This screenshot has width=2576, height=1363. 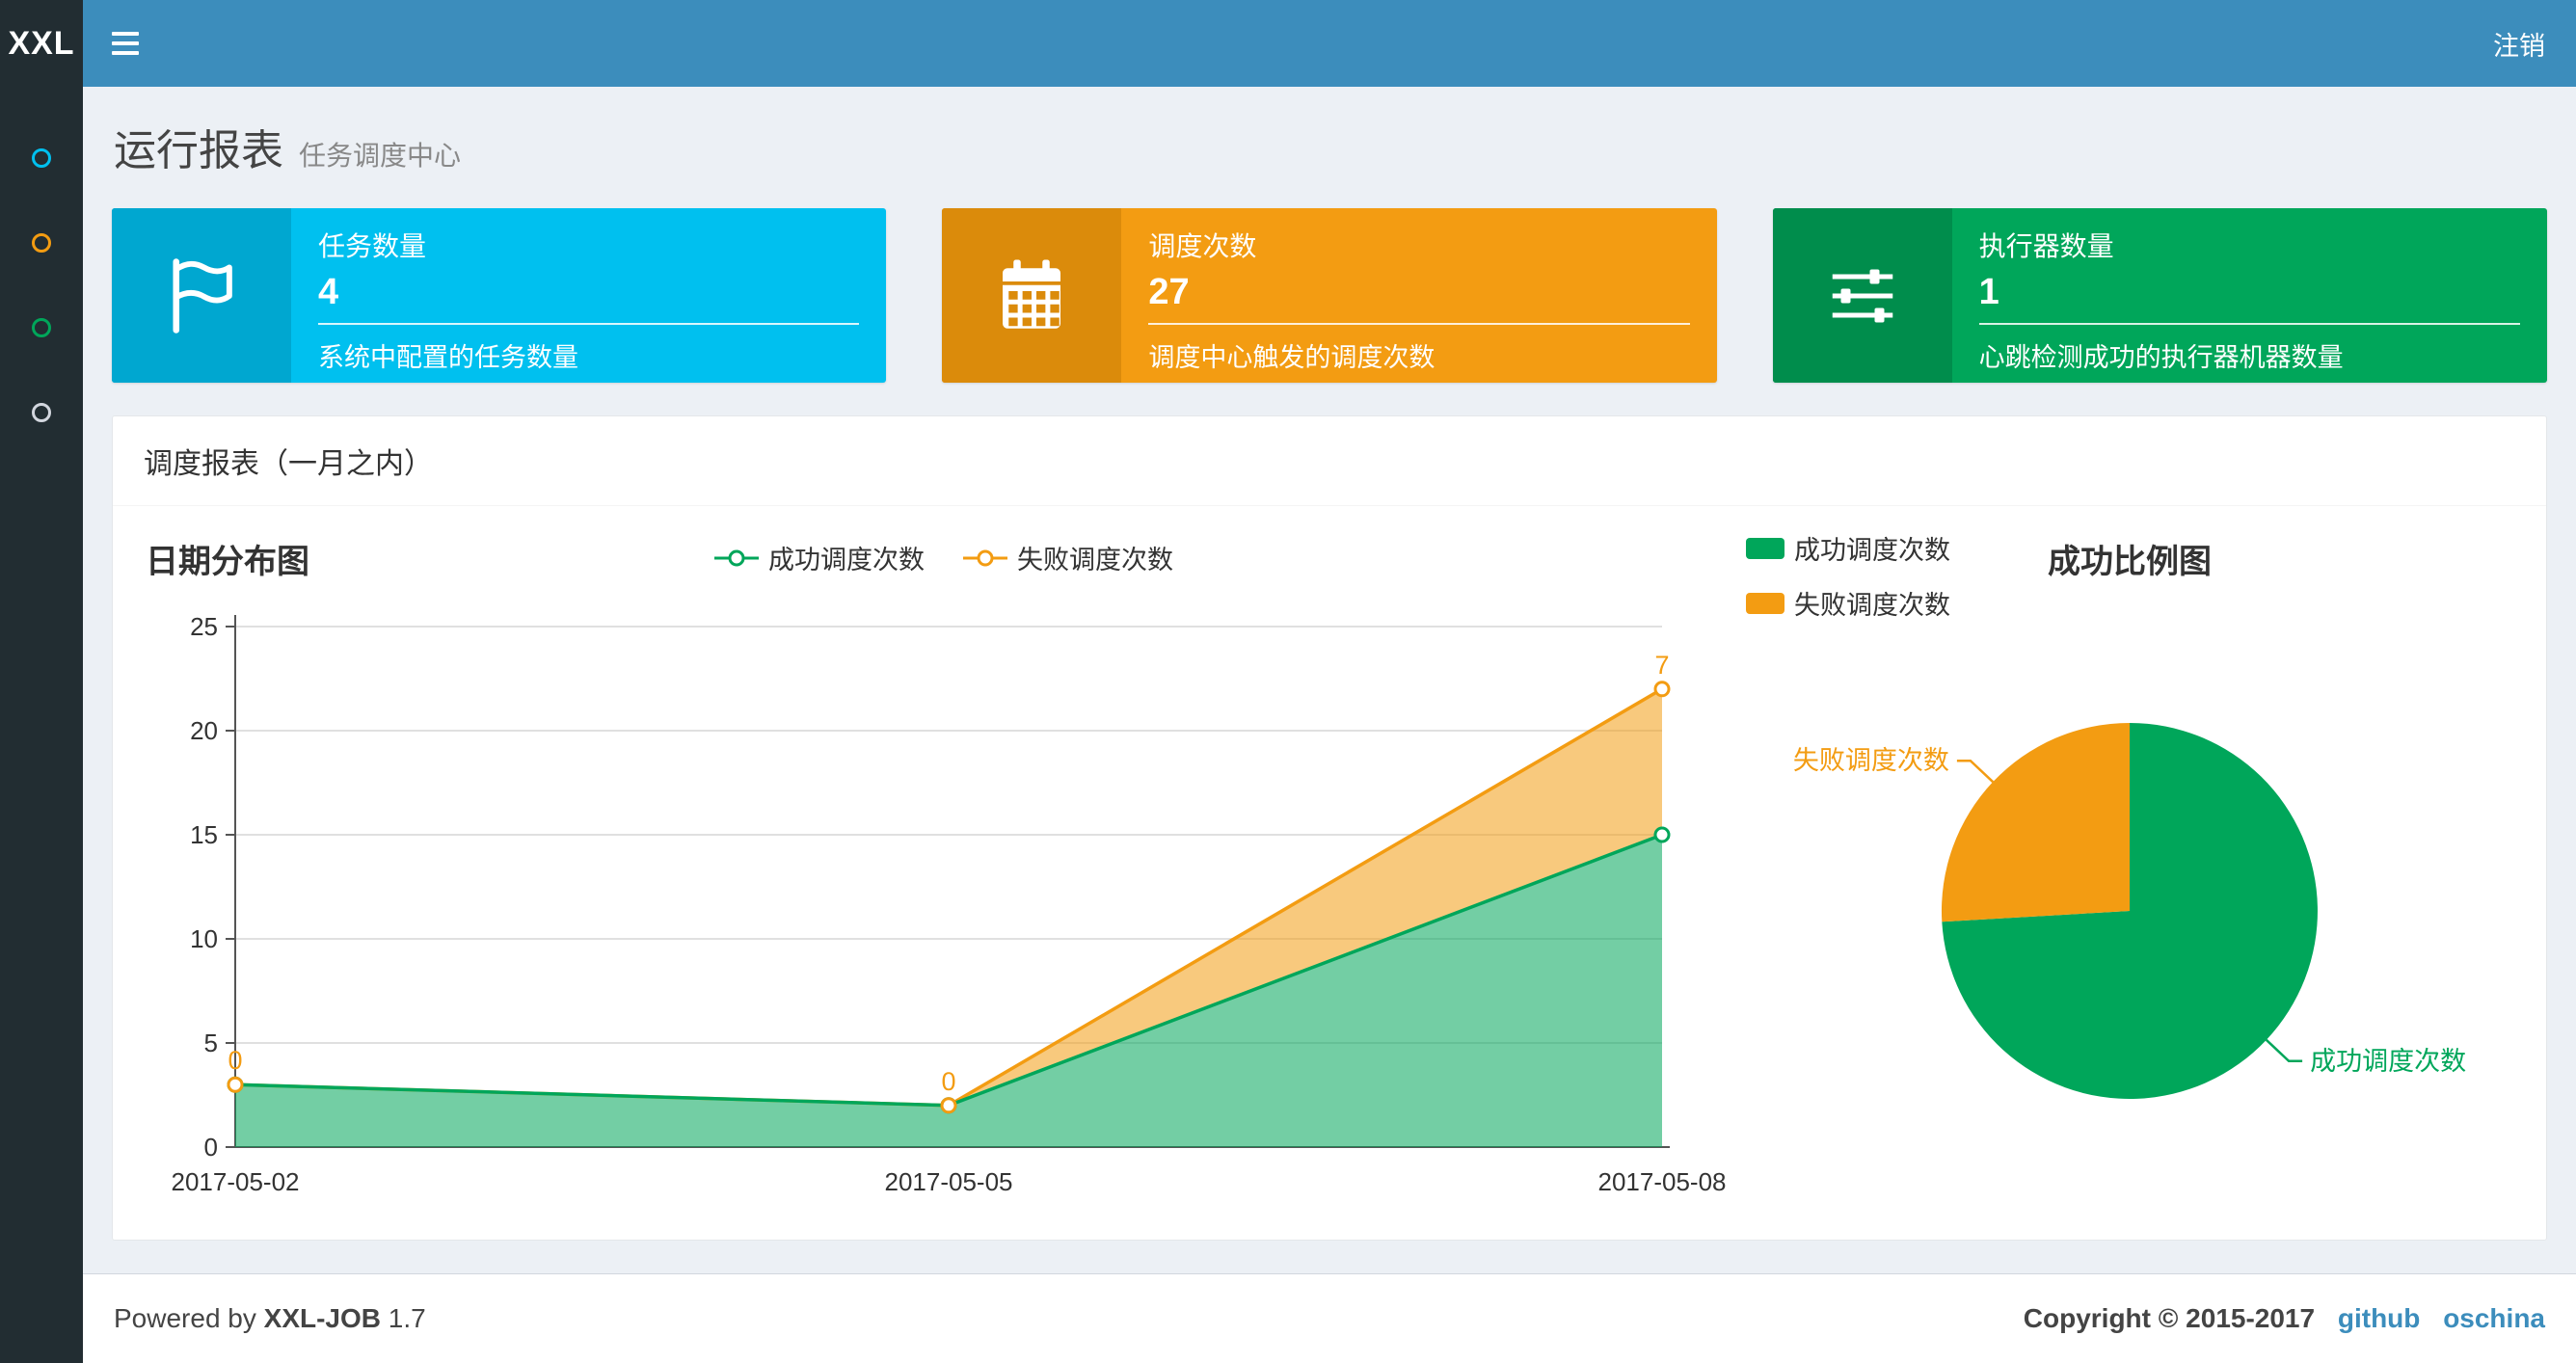 I want to click on page-subtitle: 任务调度中心, so click(x=380, y=156).